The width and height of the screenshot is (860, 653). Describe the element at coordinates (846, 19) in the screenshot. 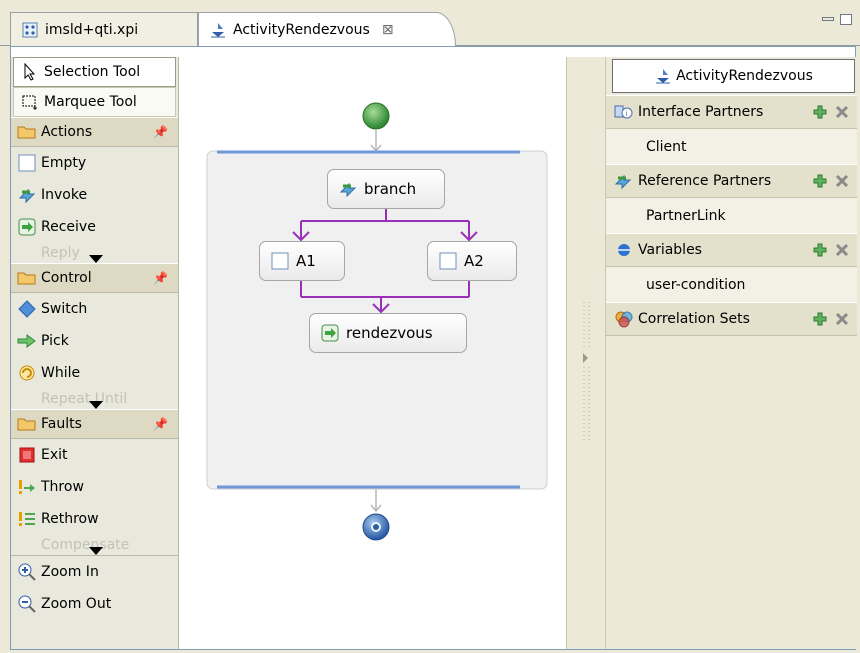

I see `maximize-button` at that location.